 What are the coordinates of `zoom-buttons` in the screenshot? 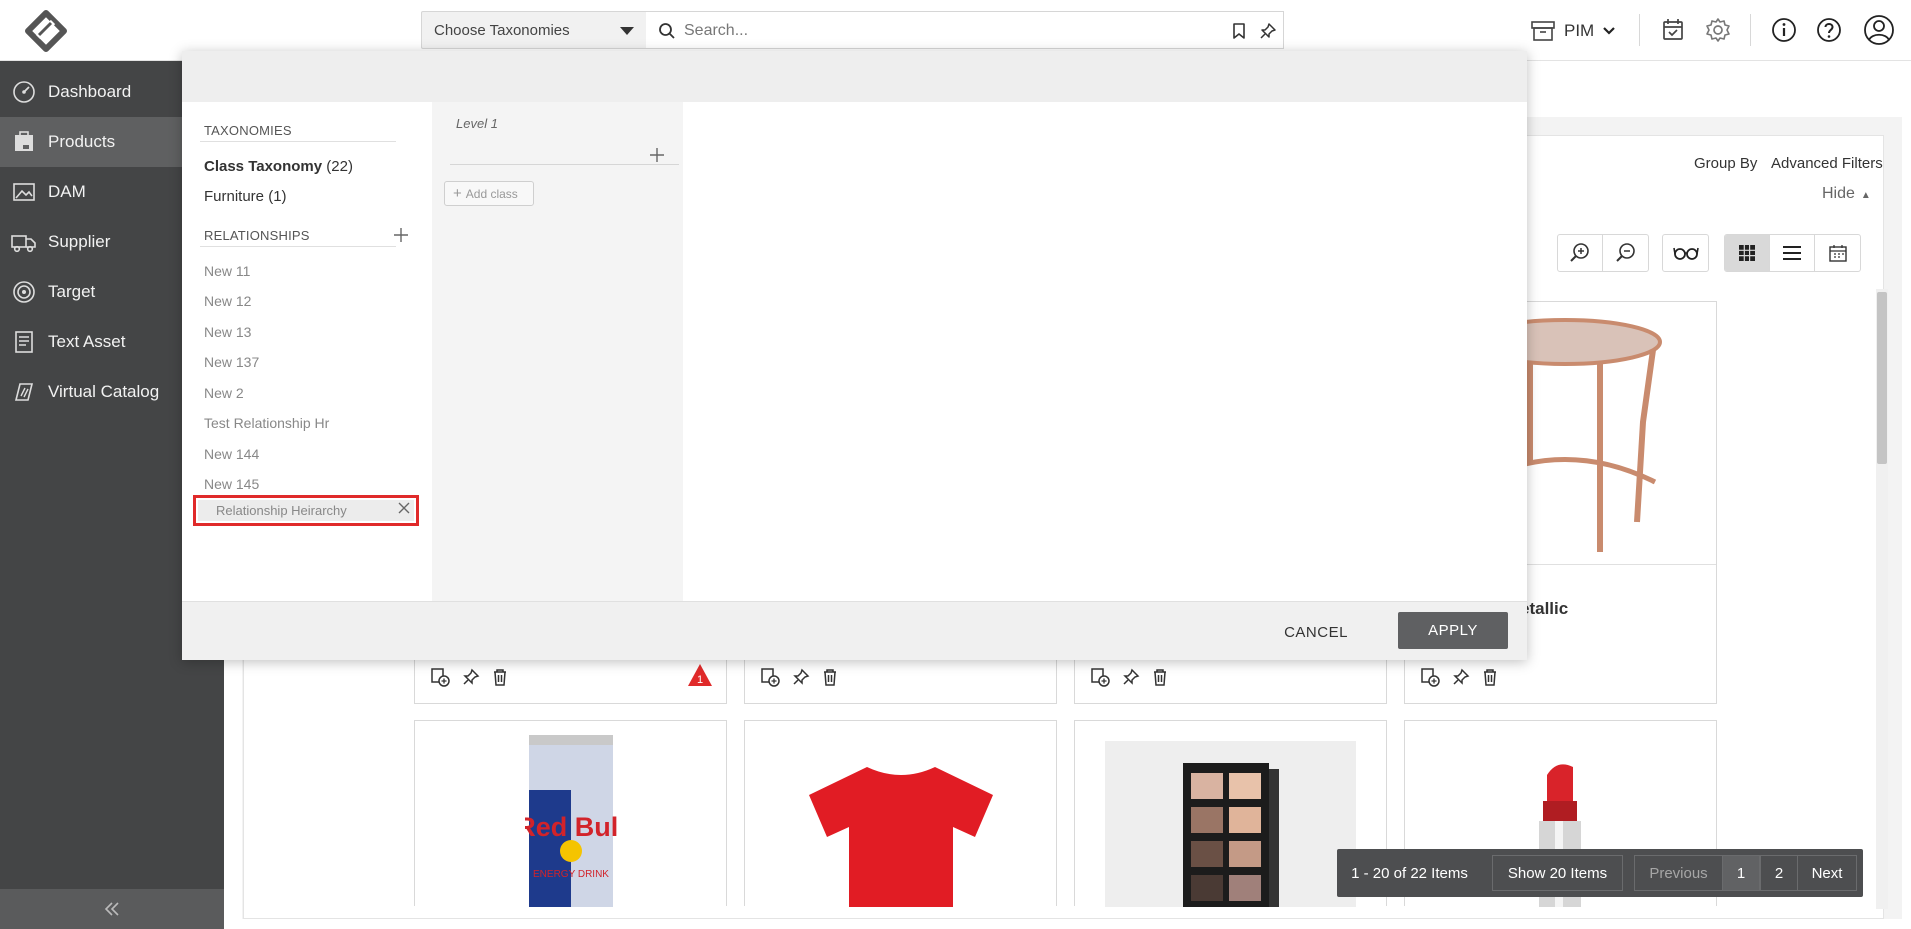 It's located at (1603, 253).